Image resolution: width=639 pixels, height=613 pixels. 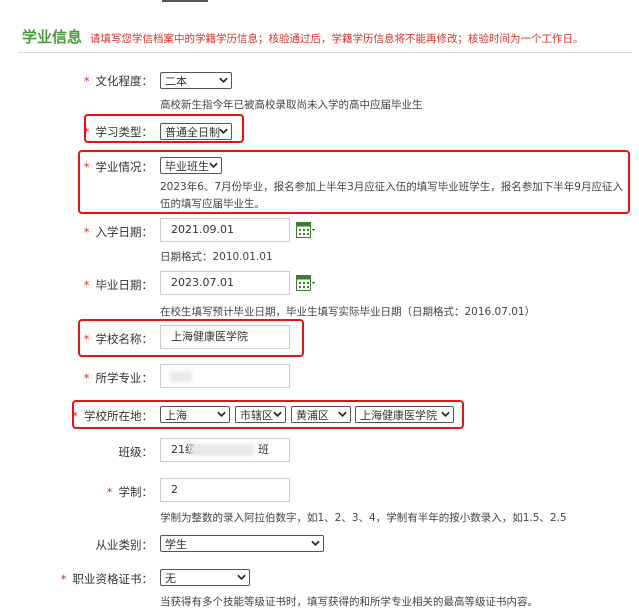 I want to click on label-major: * 所学专业：, so click(x=118, y=378).